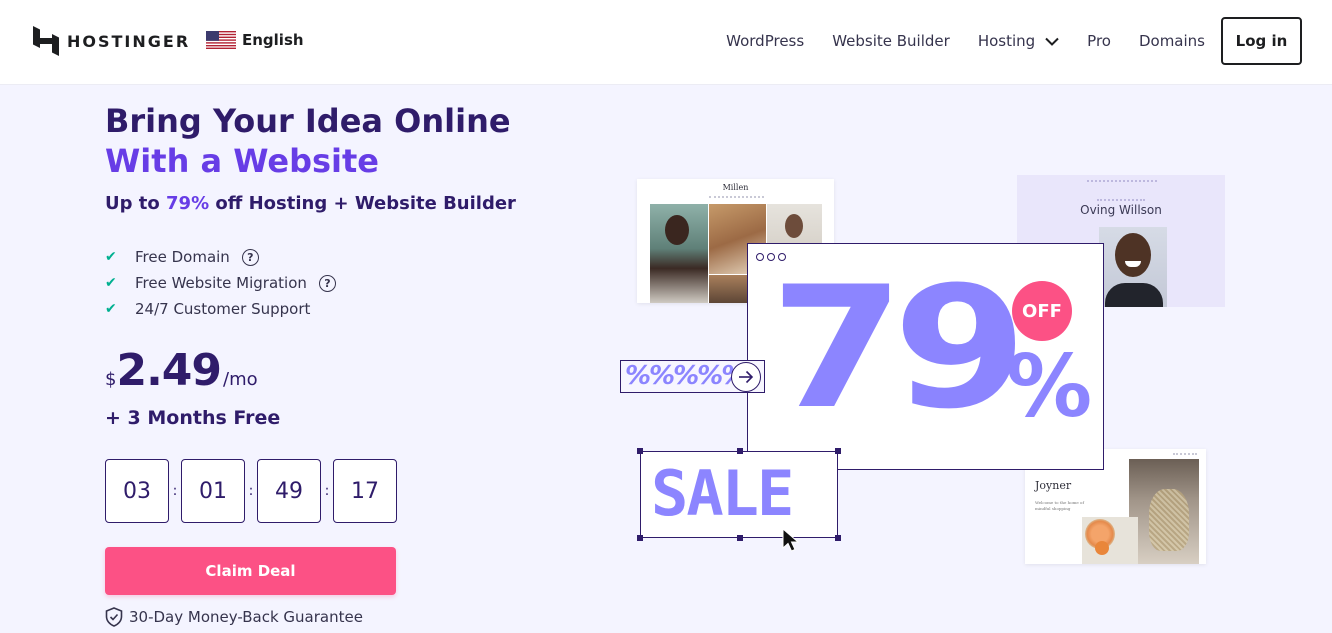 The height and width of the screenshot is (633, 1332). Describe the element at coordinates (242, 161) in the screenshot. I see `hero-title-line2: With a Website` at that location.